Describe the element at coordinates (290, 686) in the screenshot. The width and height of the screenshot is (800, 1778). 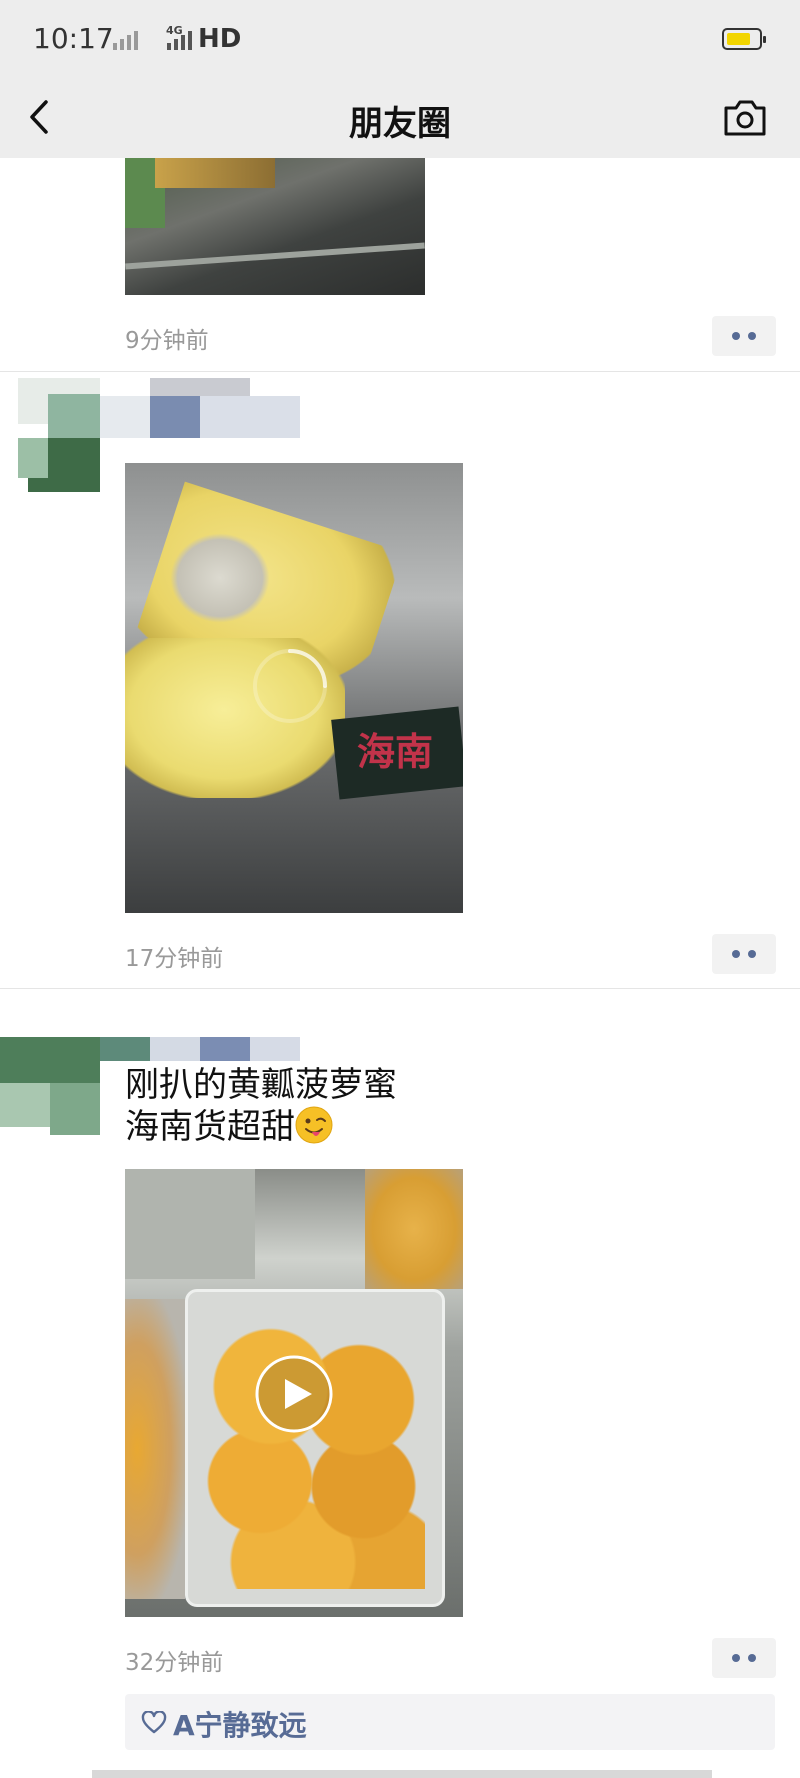
I see `loading-spinner-icon` at that location.